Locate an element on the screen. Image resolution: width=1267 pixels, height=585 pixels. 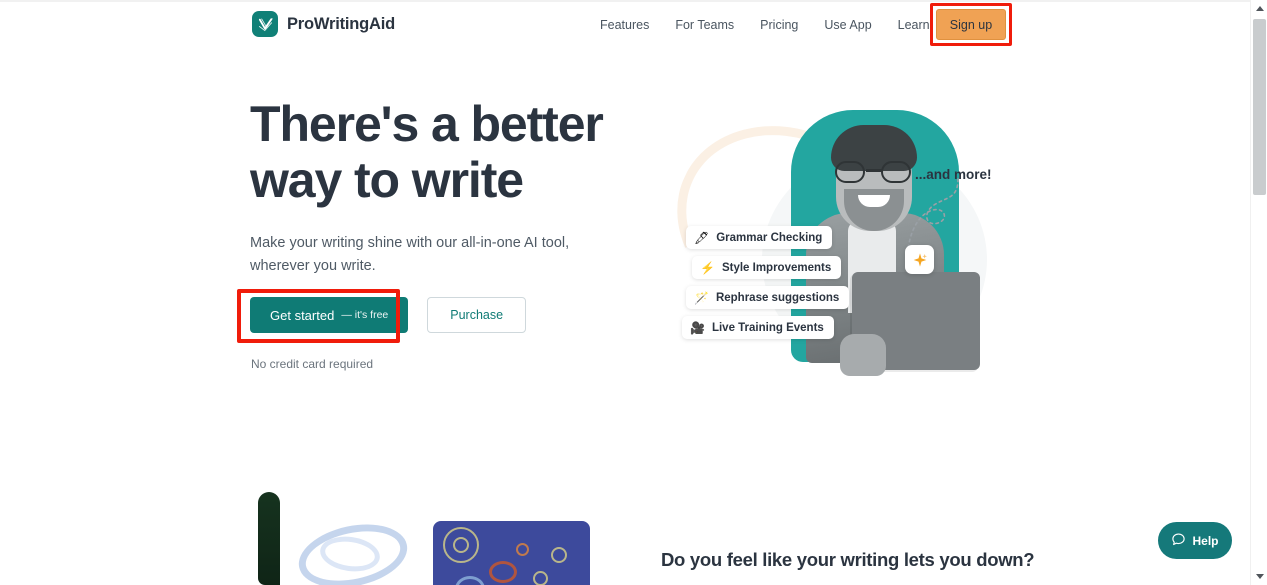
nav-item-use-app: Use App is located at coordinates (847, 25).